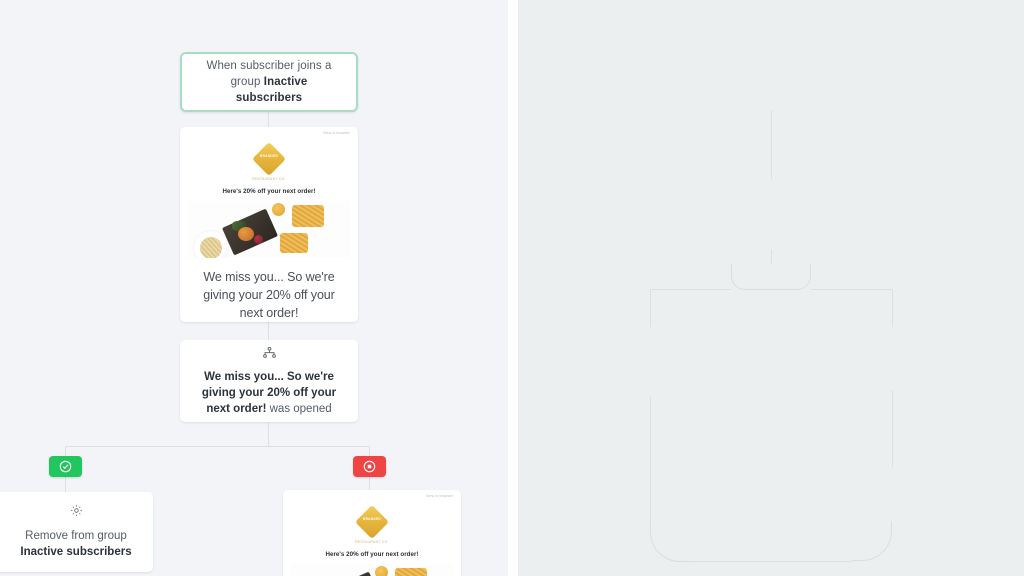  I want to click on connector-tag-down, so click(771, 257).